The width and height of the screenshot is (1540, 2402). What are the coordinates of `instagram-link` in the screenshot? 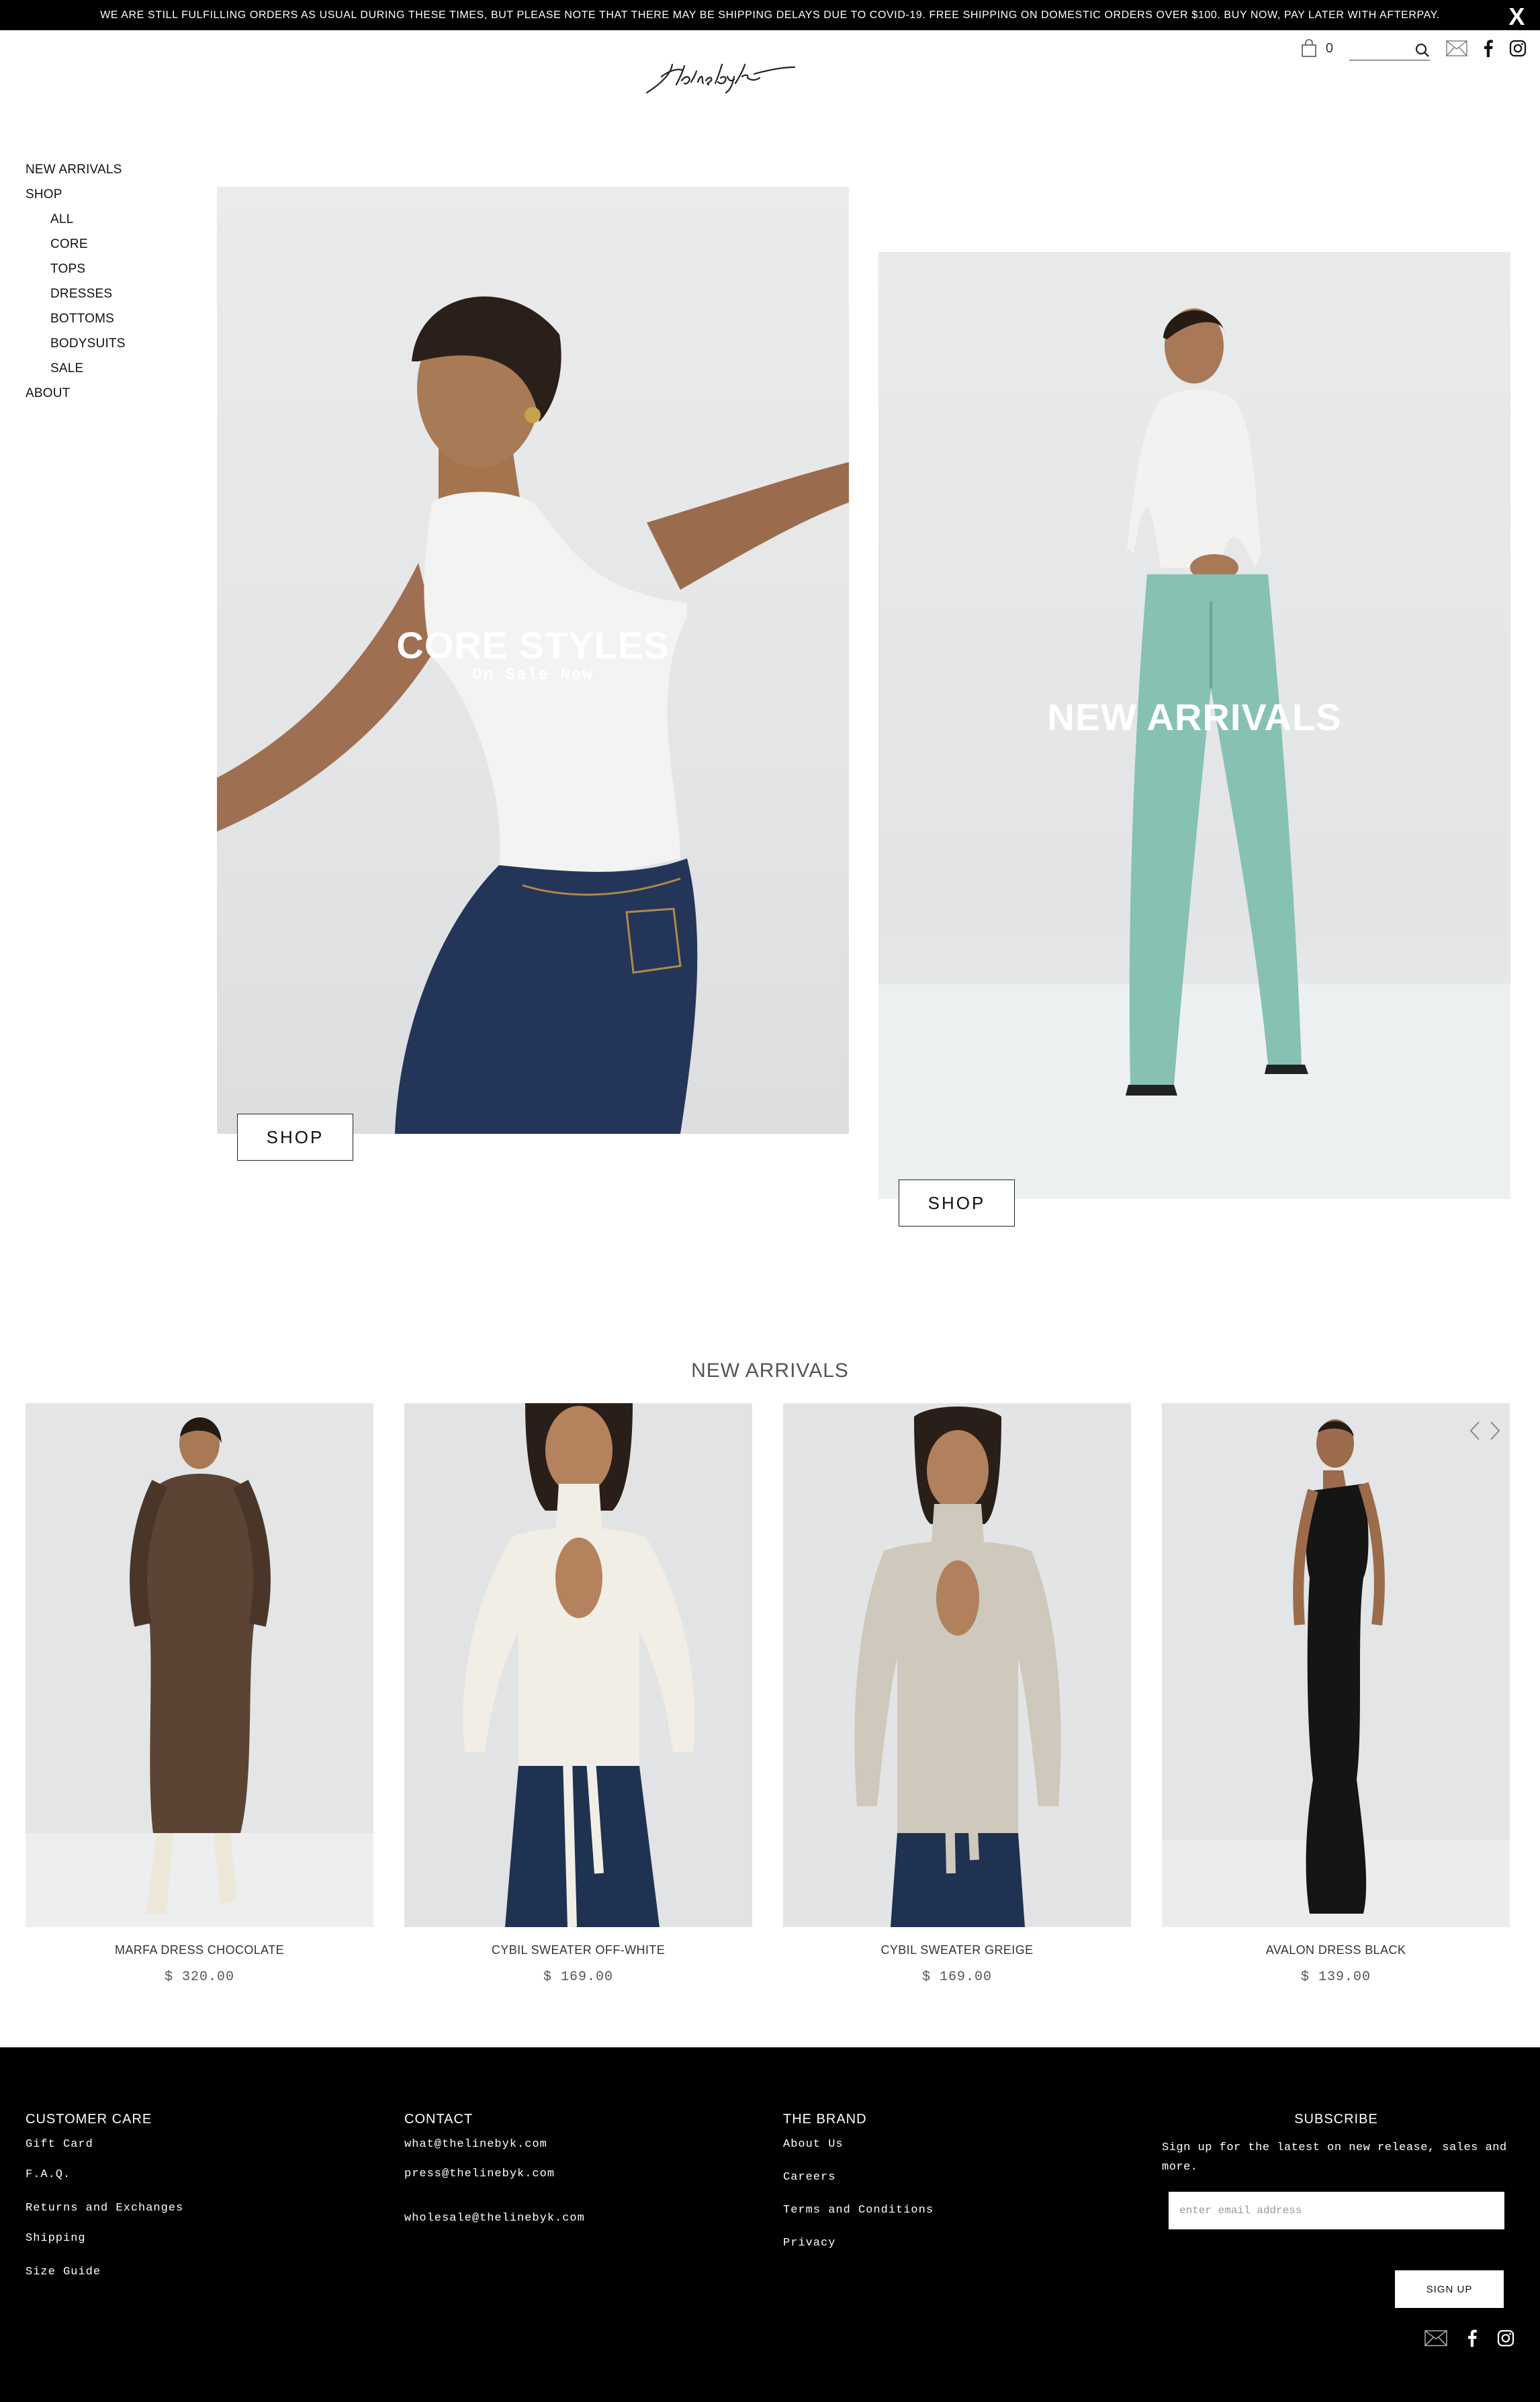 It's located at (1518, 48).